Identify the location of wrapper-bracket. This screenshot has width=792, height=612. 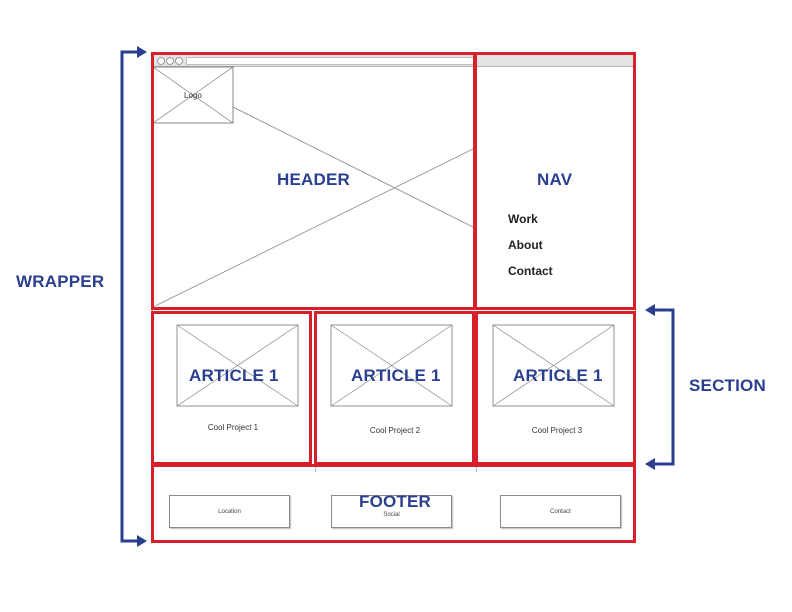
(129, 296).